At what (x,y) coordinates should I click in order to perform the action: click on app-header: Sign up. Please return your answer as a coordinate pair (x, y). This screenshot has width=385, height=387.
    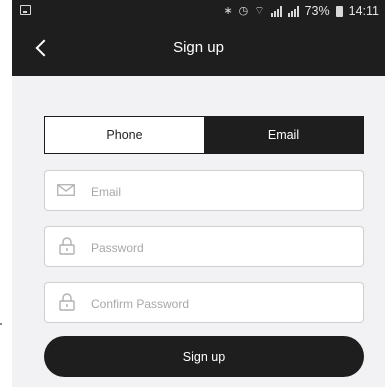
    Looking at the image, I should click on (198, 49).